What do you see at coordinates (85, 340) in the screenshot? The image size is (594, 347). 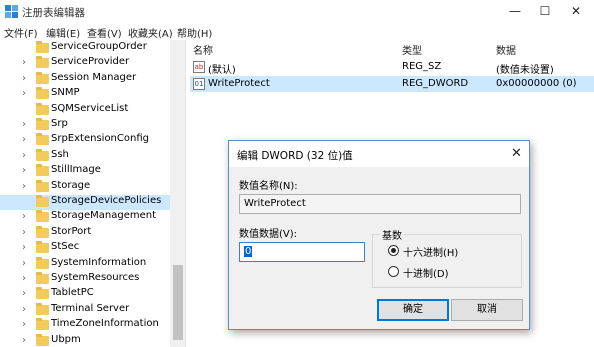 I see `tree-item: › Ubpm` at bounding box center [85, 340].